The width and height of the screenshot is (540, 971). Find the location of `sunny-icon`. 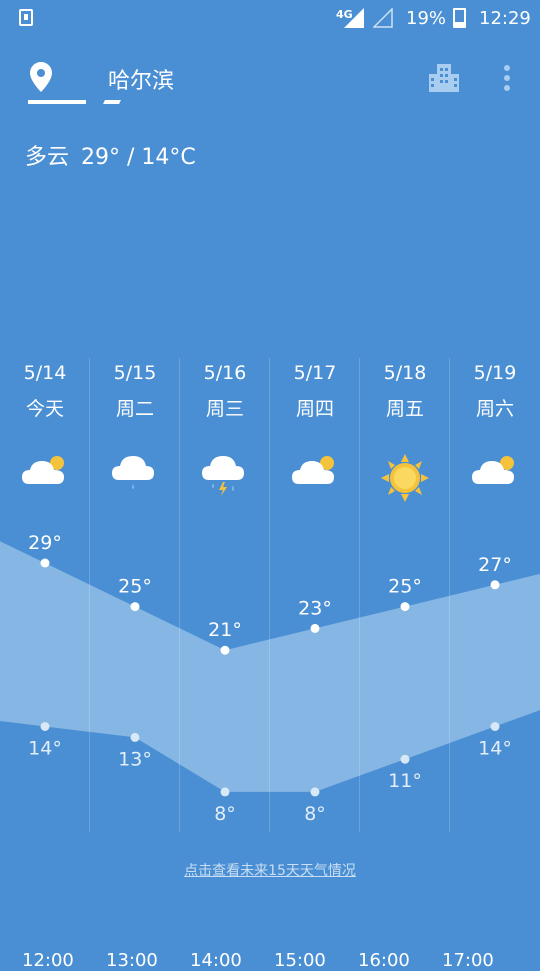

sunny-icon is located at coordinates (405, 478).